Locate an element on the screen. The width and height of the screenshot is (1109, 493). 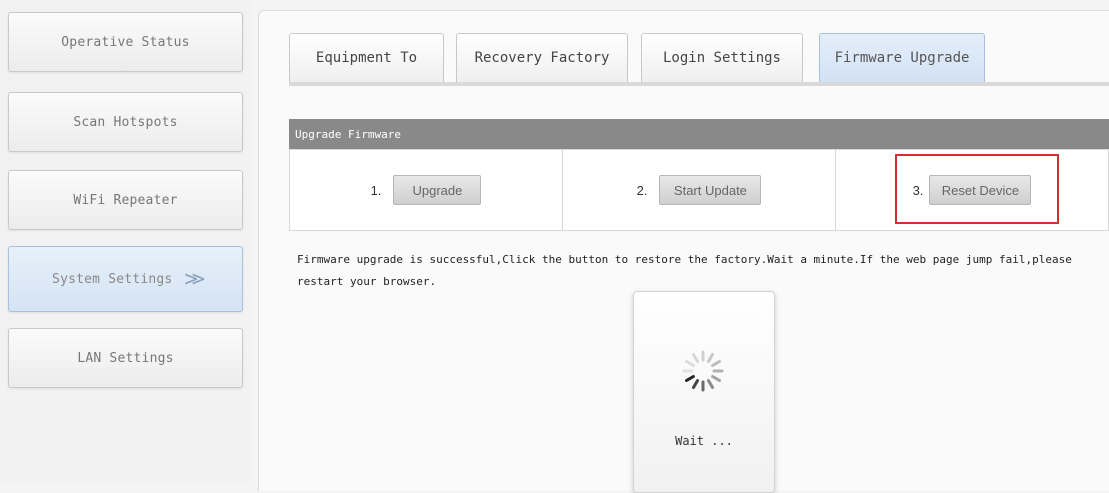
tab-equipment-to: Equipment To is located at coordinates (366, 58).